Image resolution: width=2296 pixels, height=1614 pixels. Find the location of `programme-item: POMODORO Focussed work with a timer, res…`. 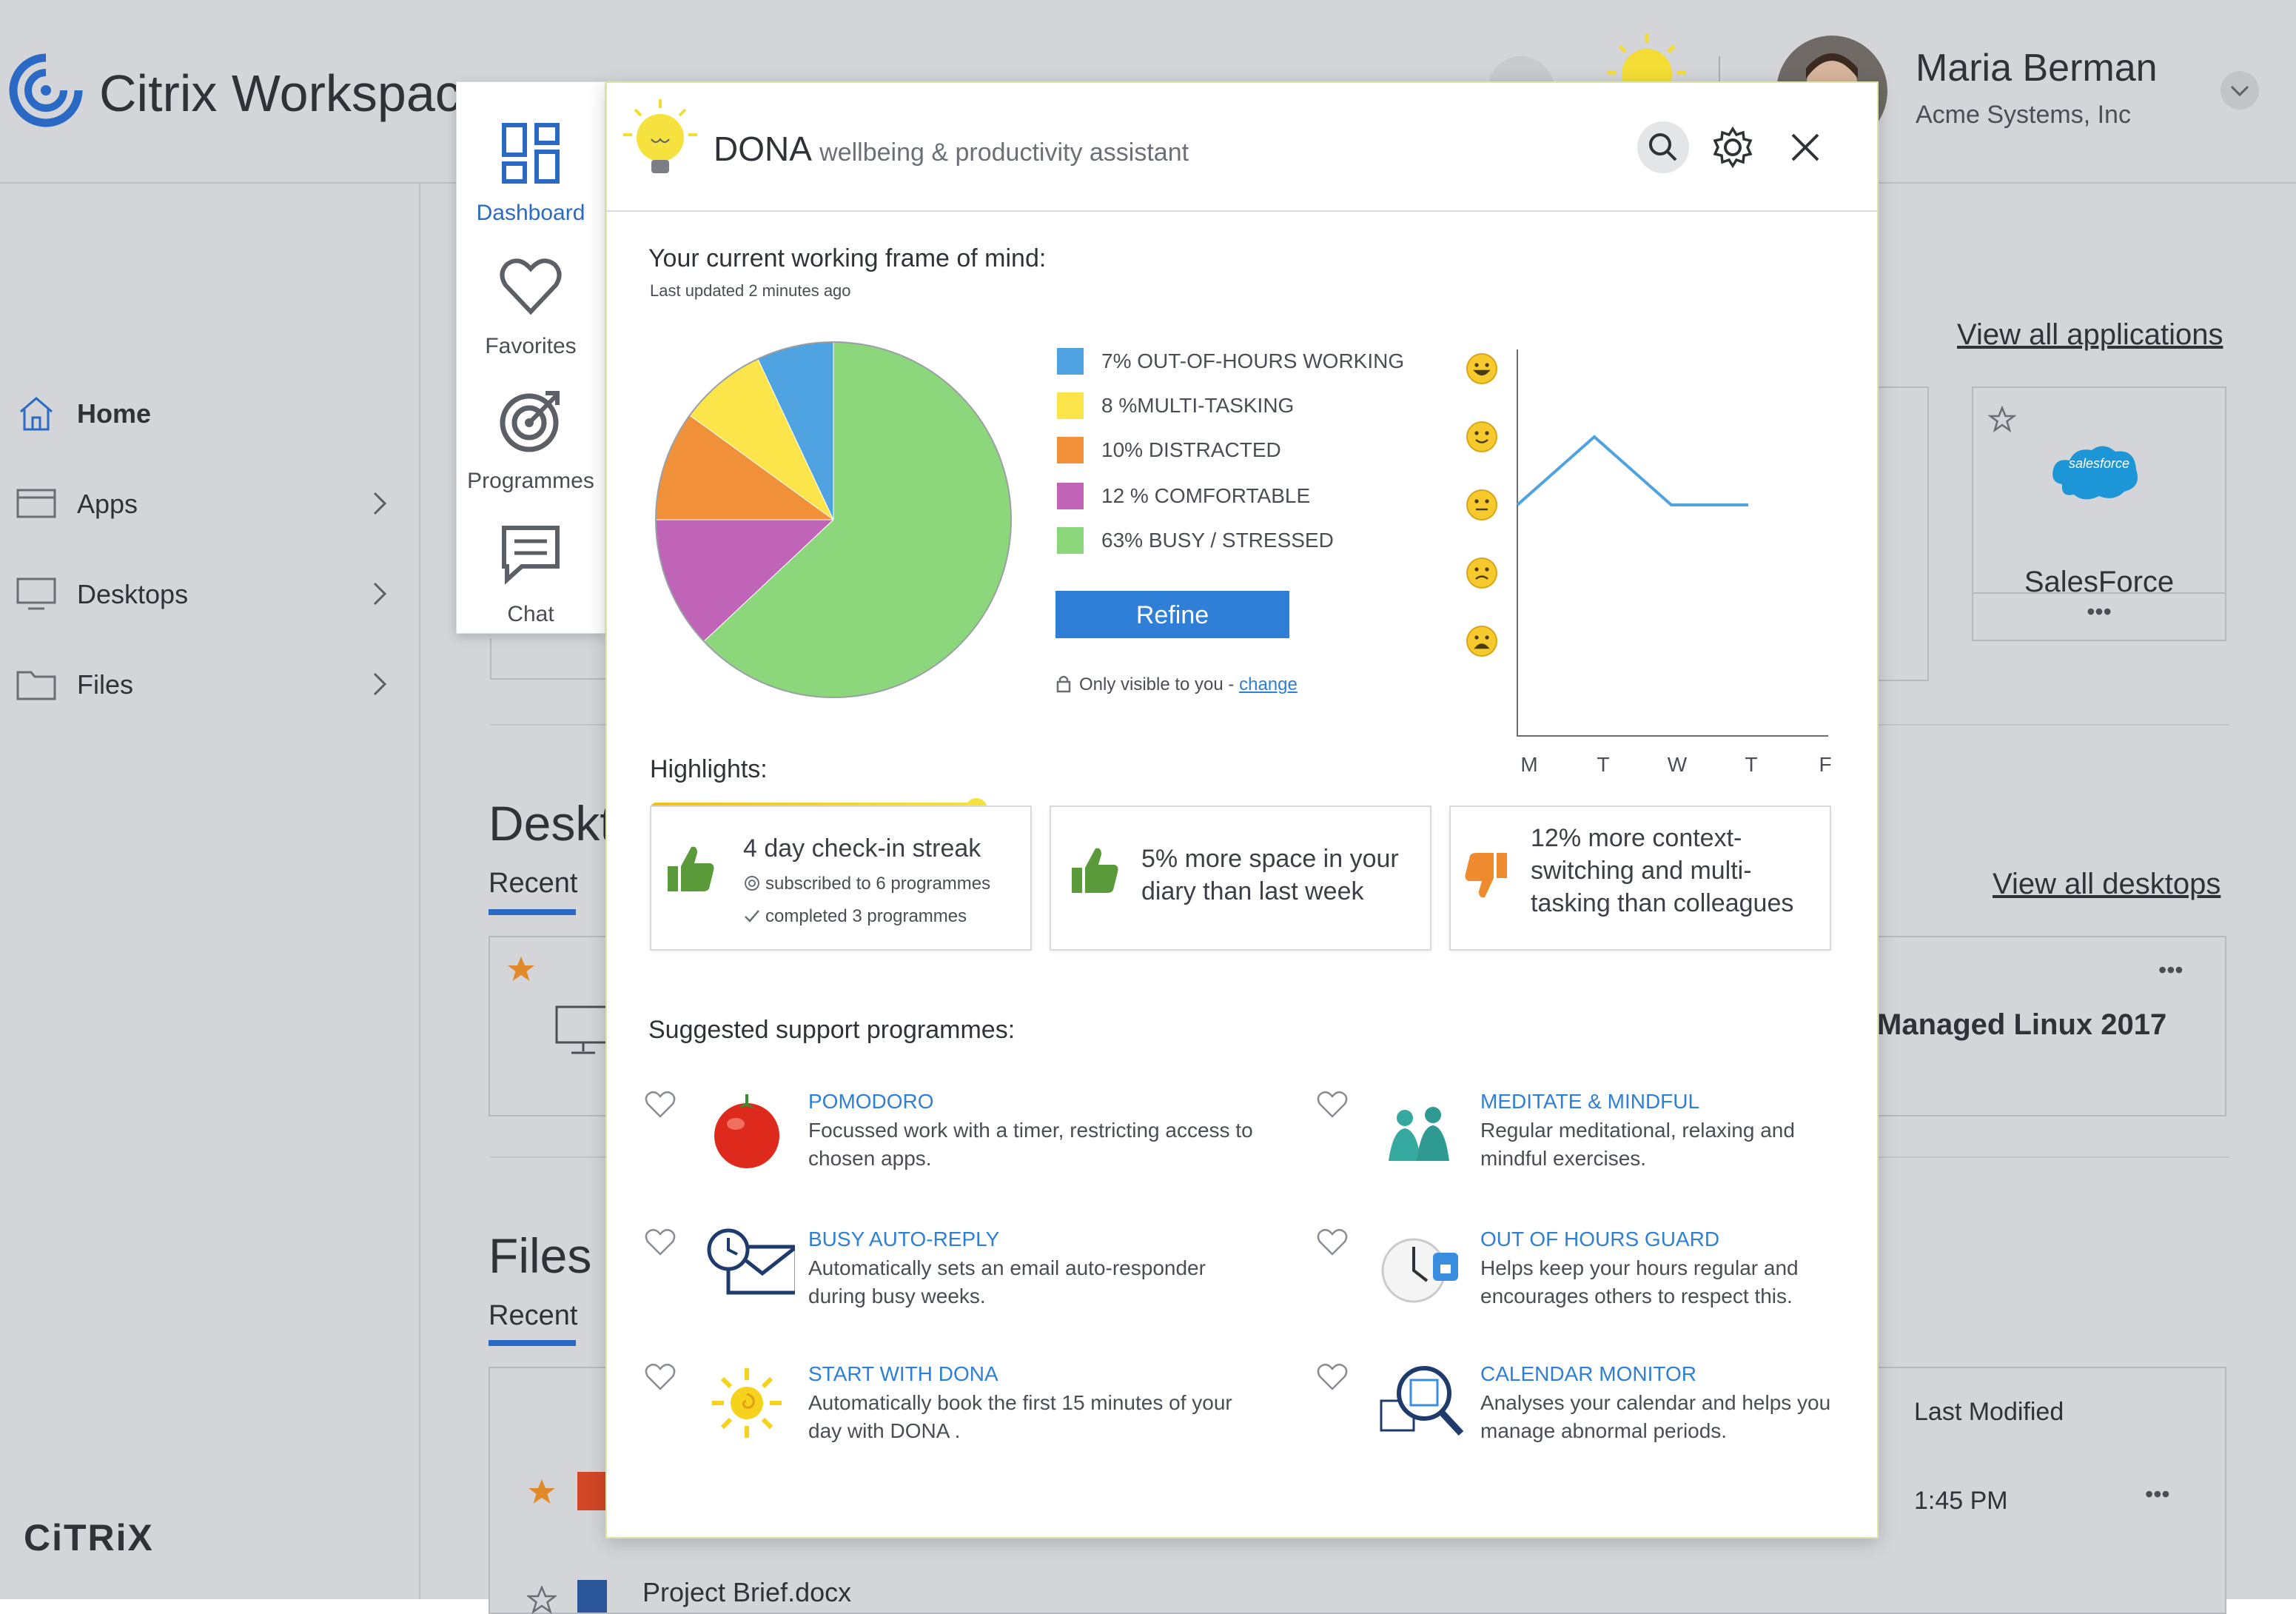

programme-item: POMODORO Focussed work with a timer, res… is located at coordinates (951, 1149).